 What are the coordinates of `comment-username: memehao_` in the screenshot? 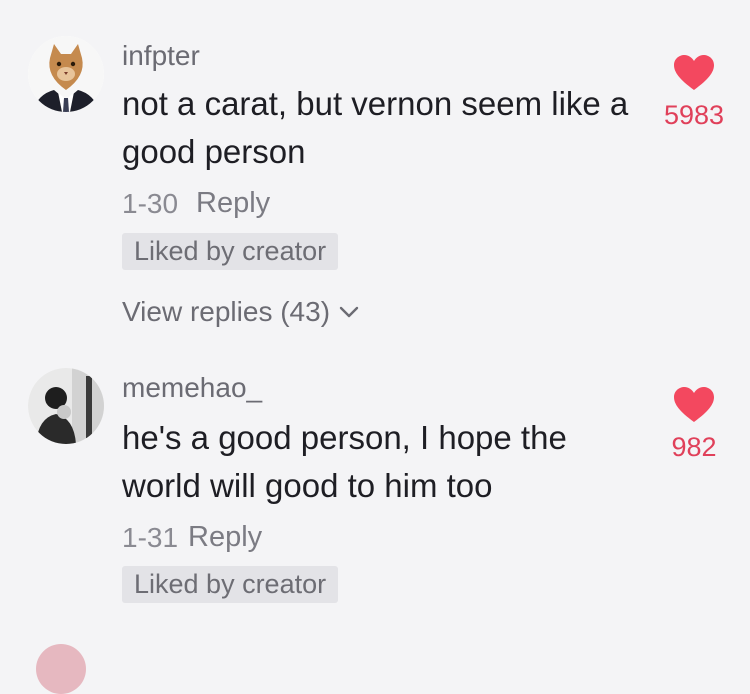 It's located at (192, 388).